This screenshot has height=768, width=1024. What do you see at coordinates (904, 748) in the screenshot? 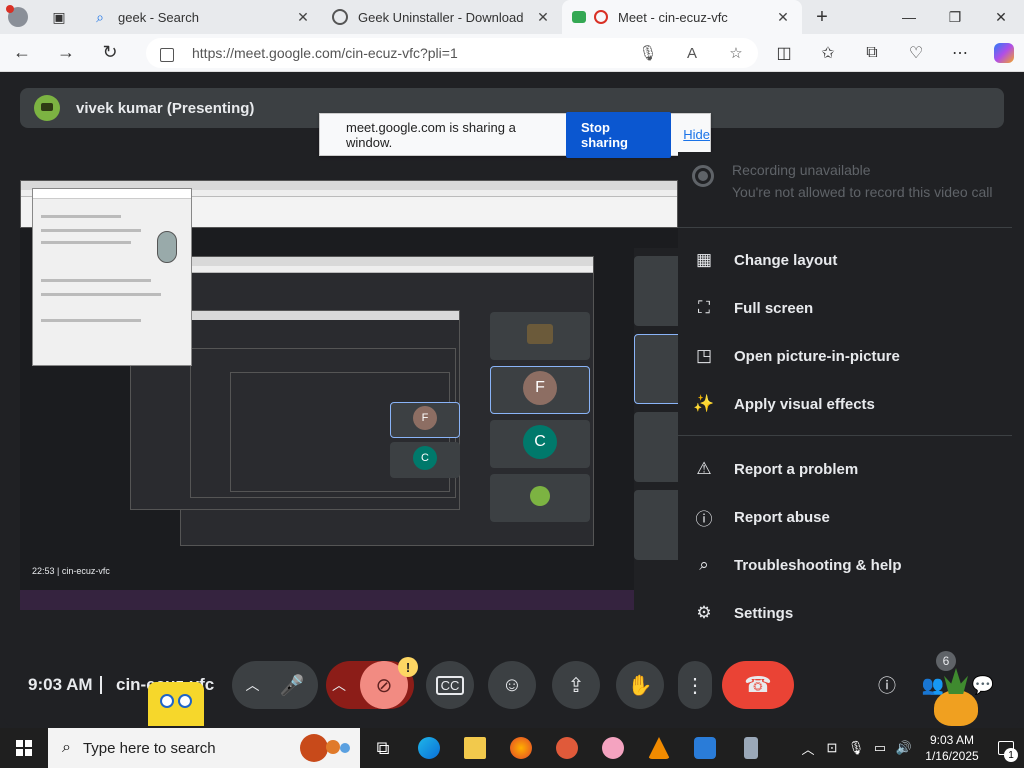
I see `volume-icon: 🔊` at bounding box center [904, 748].